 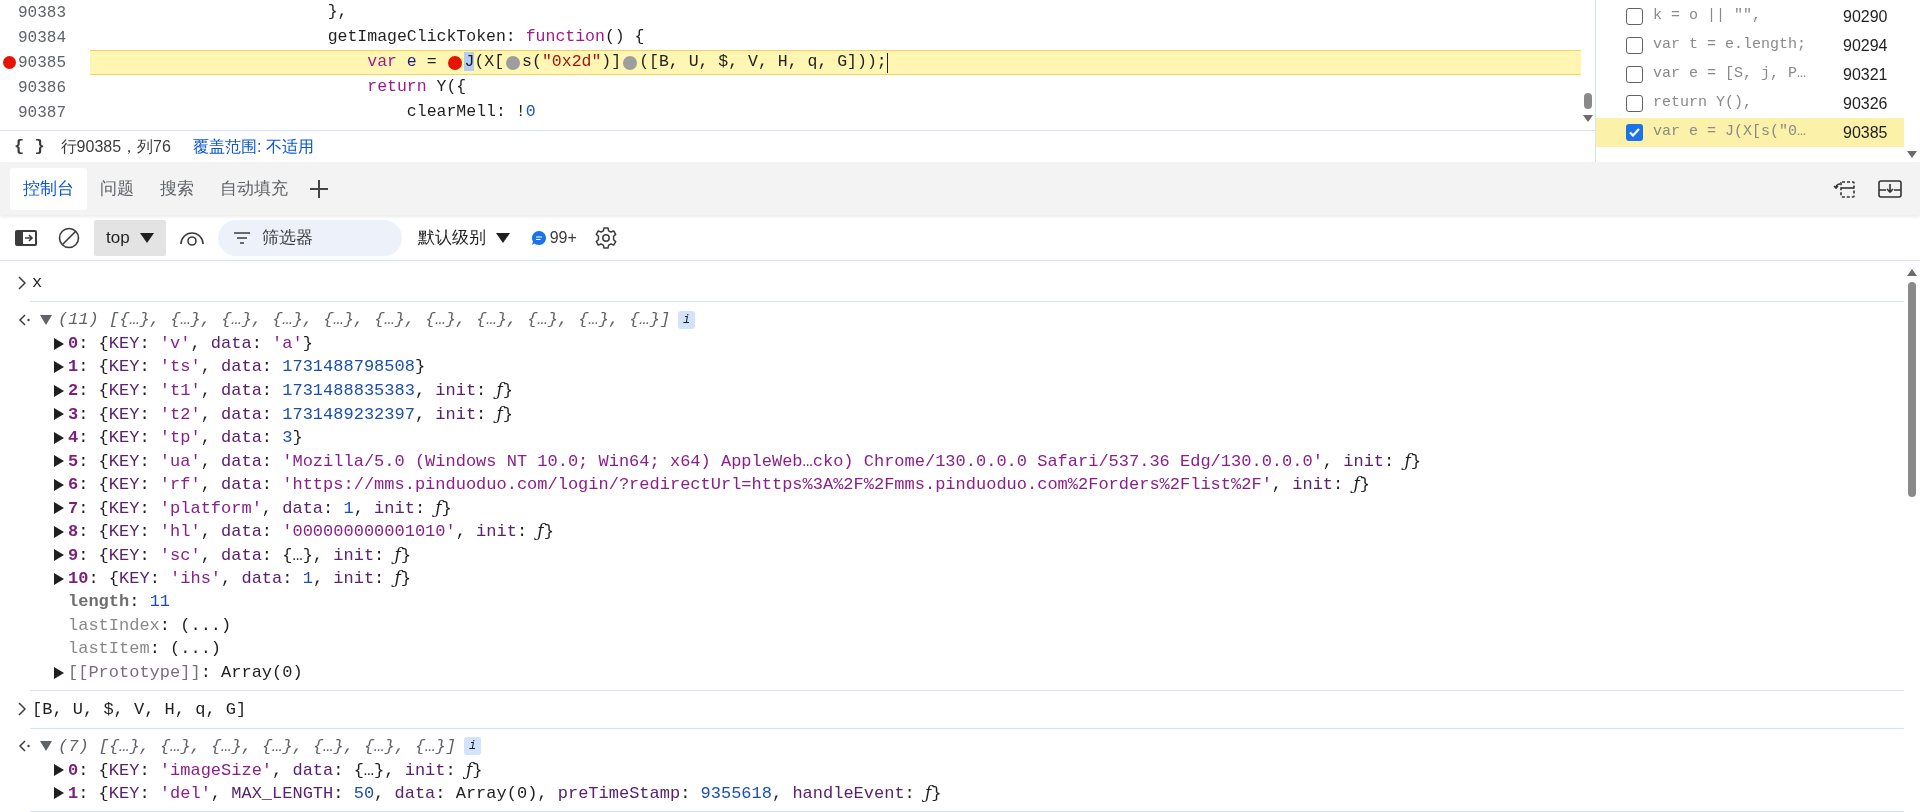 I want to click on add-icon, so click(x=319, y=188).